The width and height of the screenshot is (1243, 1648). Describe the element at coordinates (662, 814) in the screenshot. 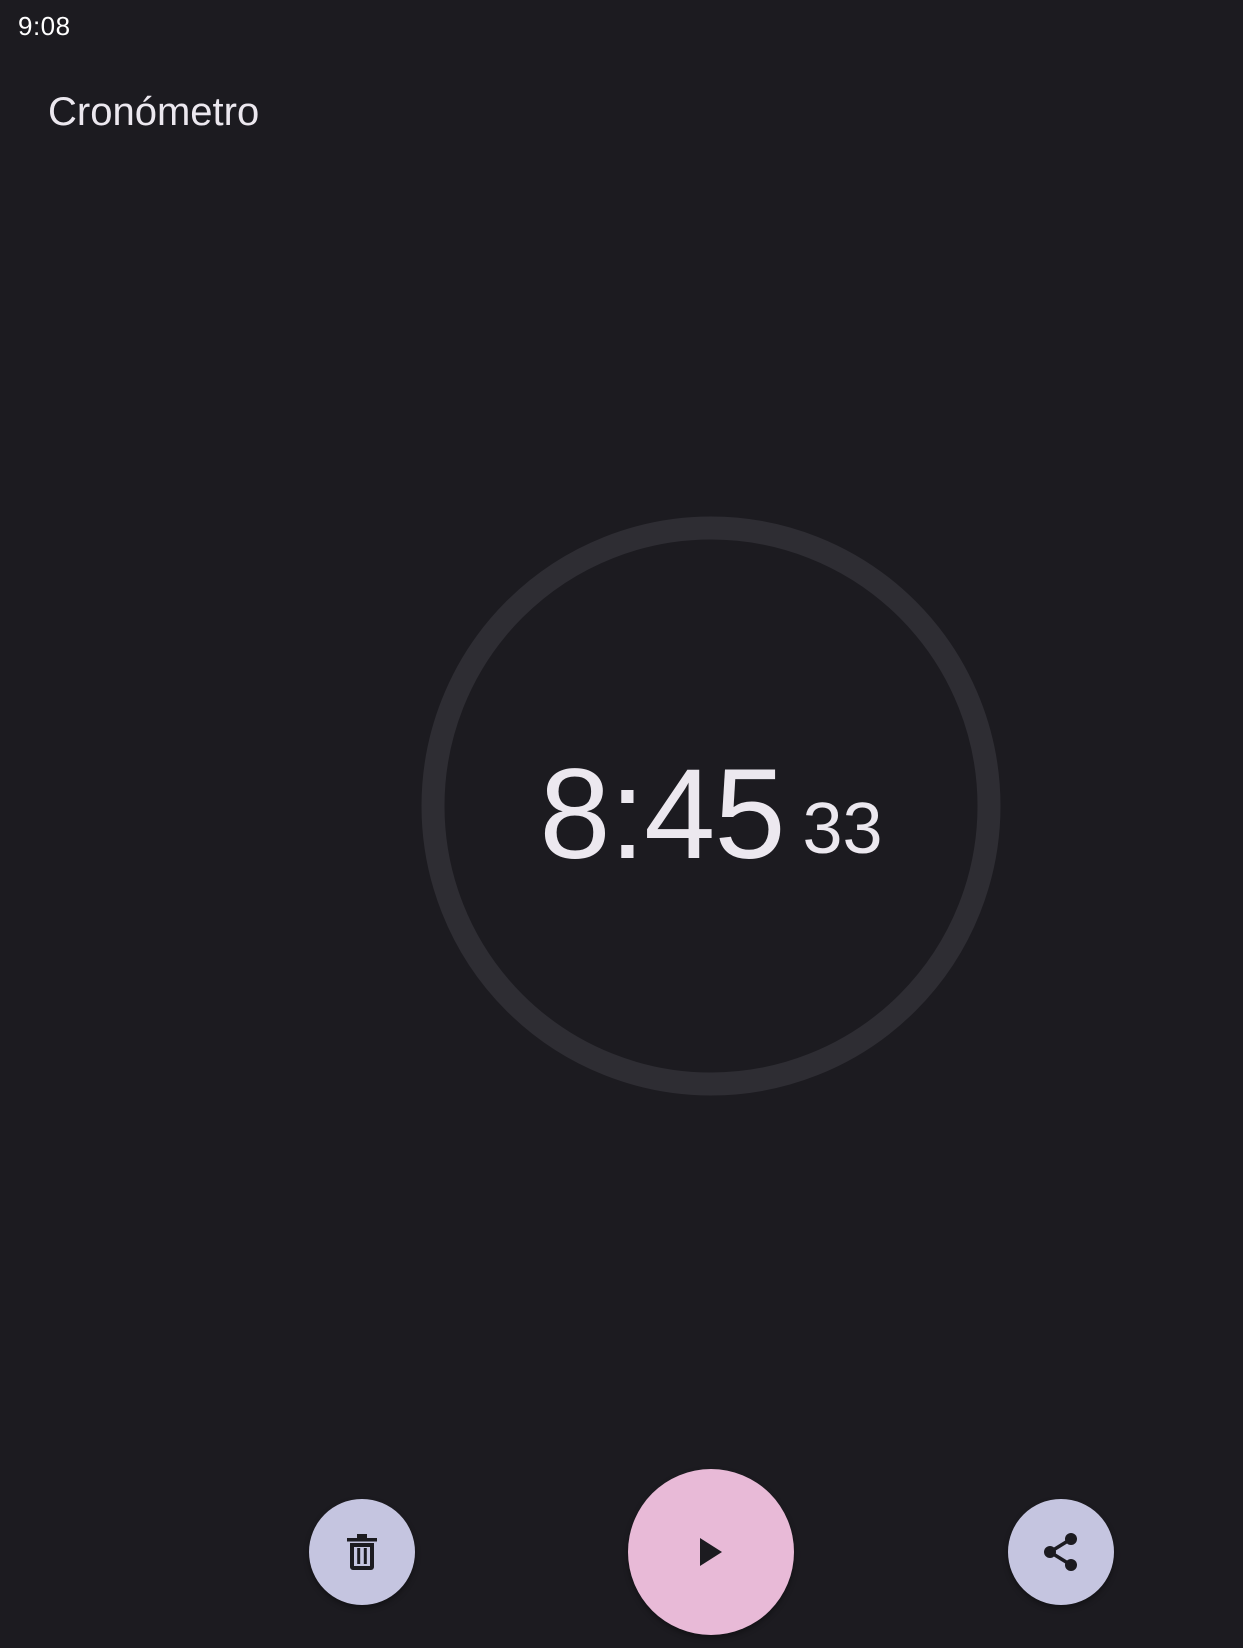

I see `elapsed-time-main: 8:45` at that location.